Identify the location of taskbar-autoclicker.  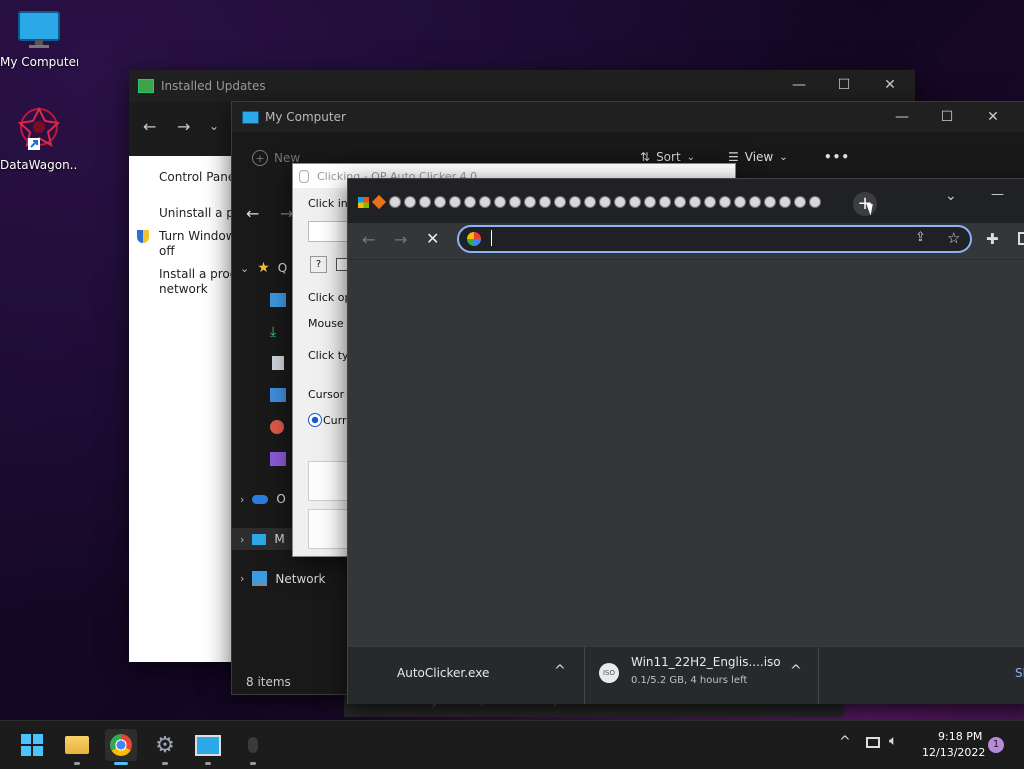
(253, 747).